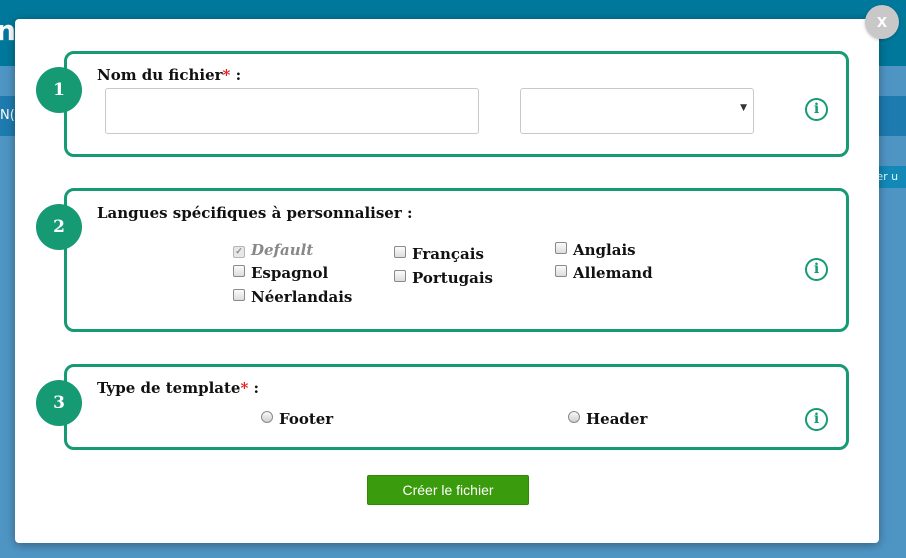  What do you see at coordinates (59, 227) in the screenshot?
I see `step-badge-2: 2` at bounding box center [59, 227].